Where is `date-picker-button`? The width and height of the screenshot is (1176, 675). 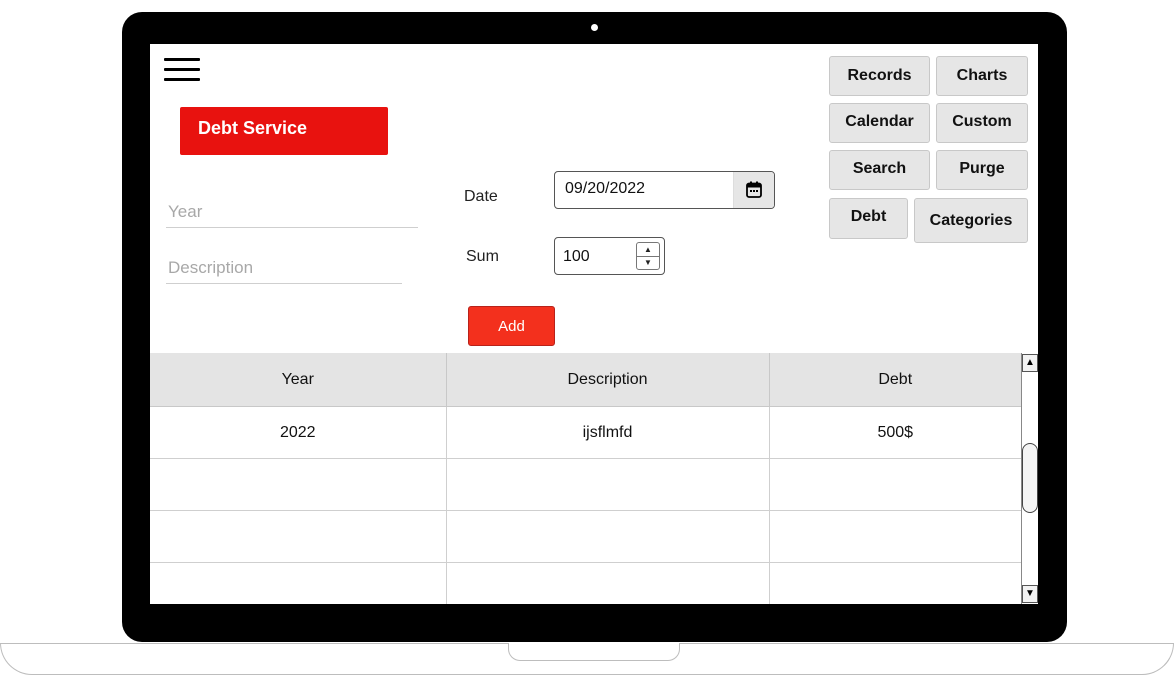
date-picker-button is located at coordinates (753, 190).